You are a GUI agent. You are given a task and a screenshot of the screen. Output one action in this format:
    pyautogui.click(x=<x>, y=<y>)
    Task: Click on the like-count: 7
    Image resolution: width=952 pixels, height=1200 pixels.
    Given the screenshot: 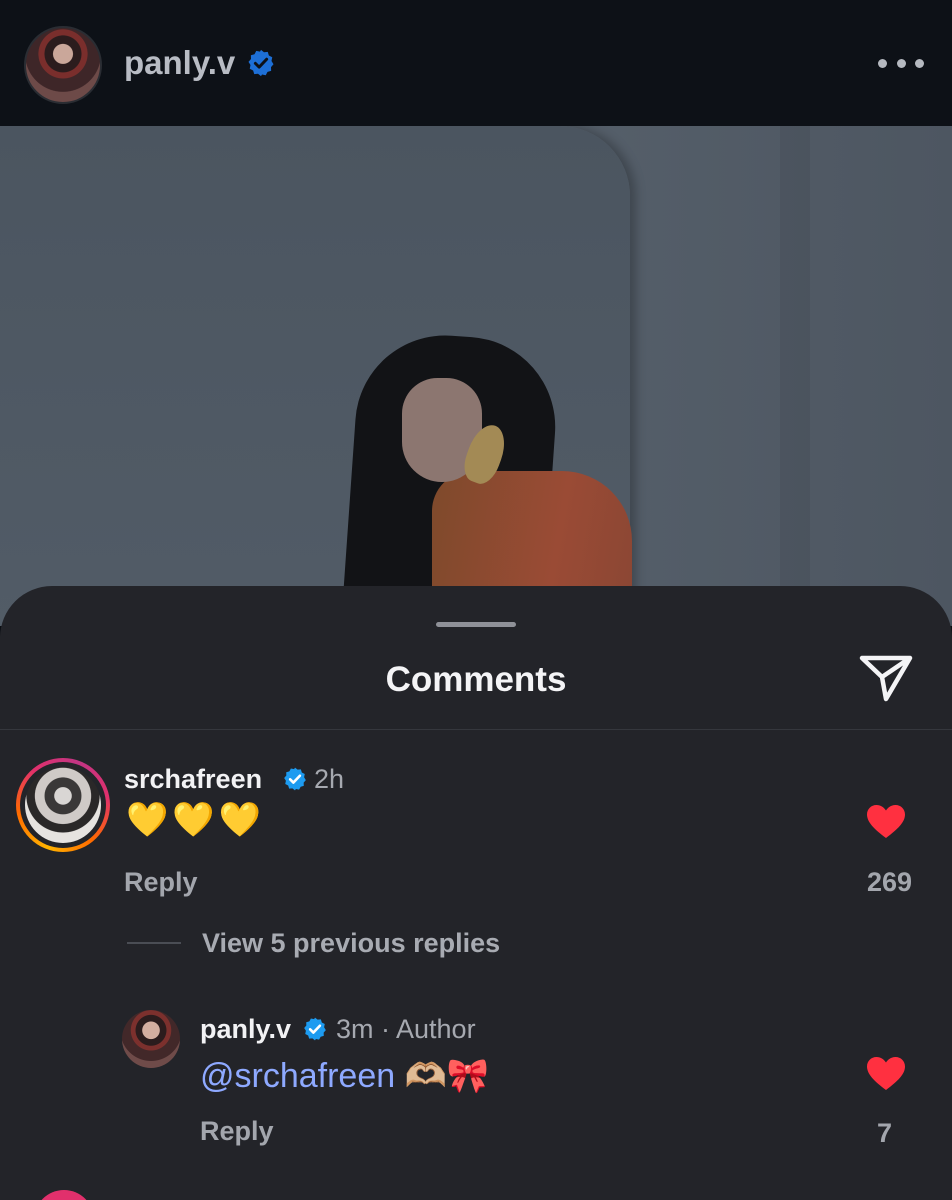 What is the action you would take?
    pyautogui.click(x=842, y=1133)
    